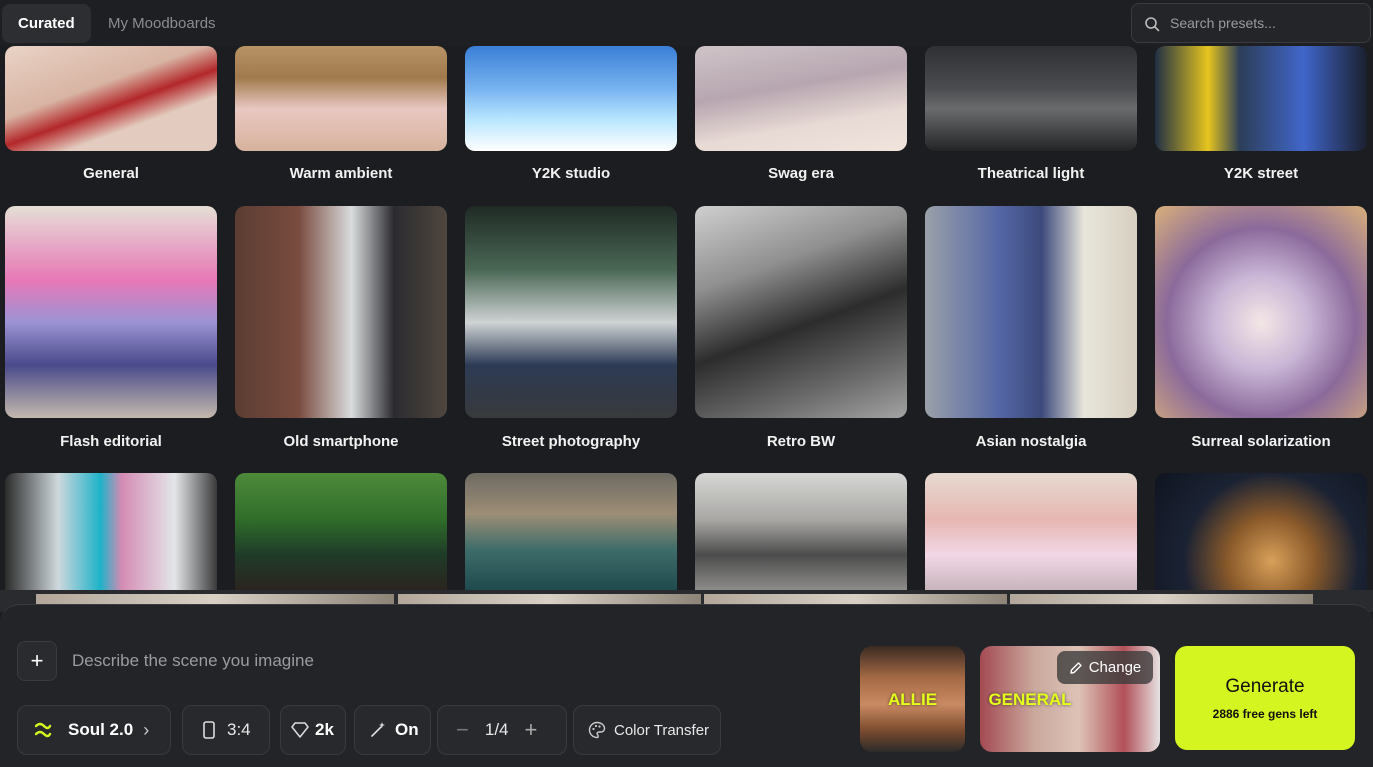 This screenshot has height=767, width=1373. I want to click on search-icon, so click(1152, 24).